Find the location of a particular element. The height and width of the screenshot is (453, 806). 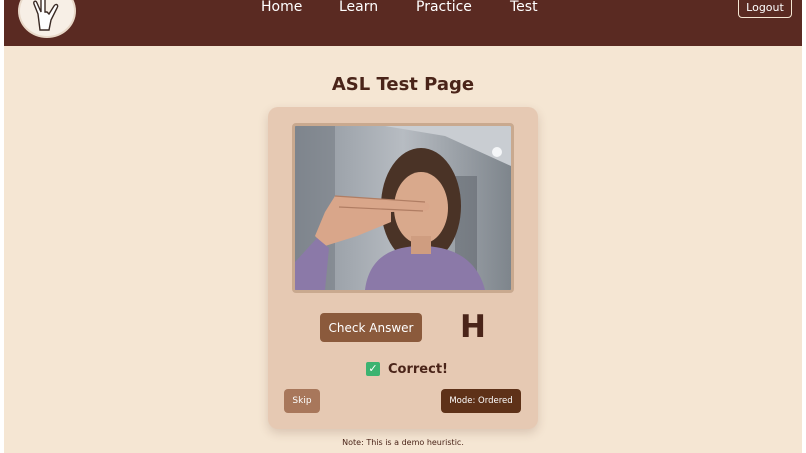

check-answer-button: Check Answer is located at coordinates (371, 327).